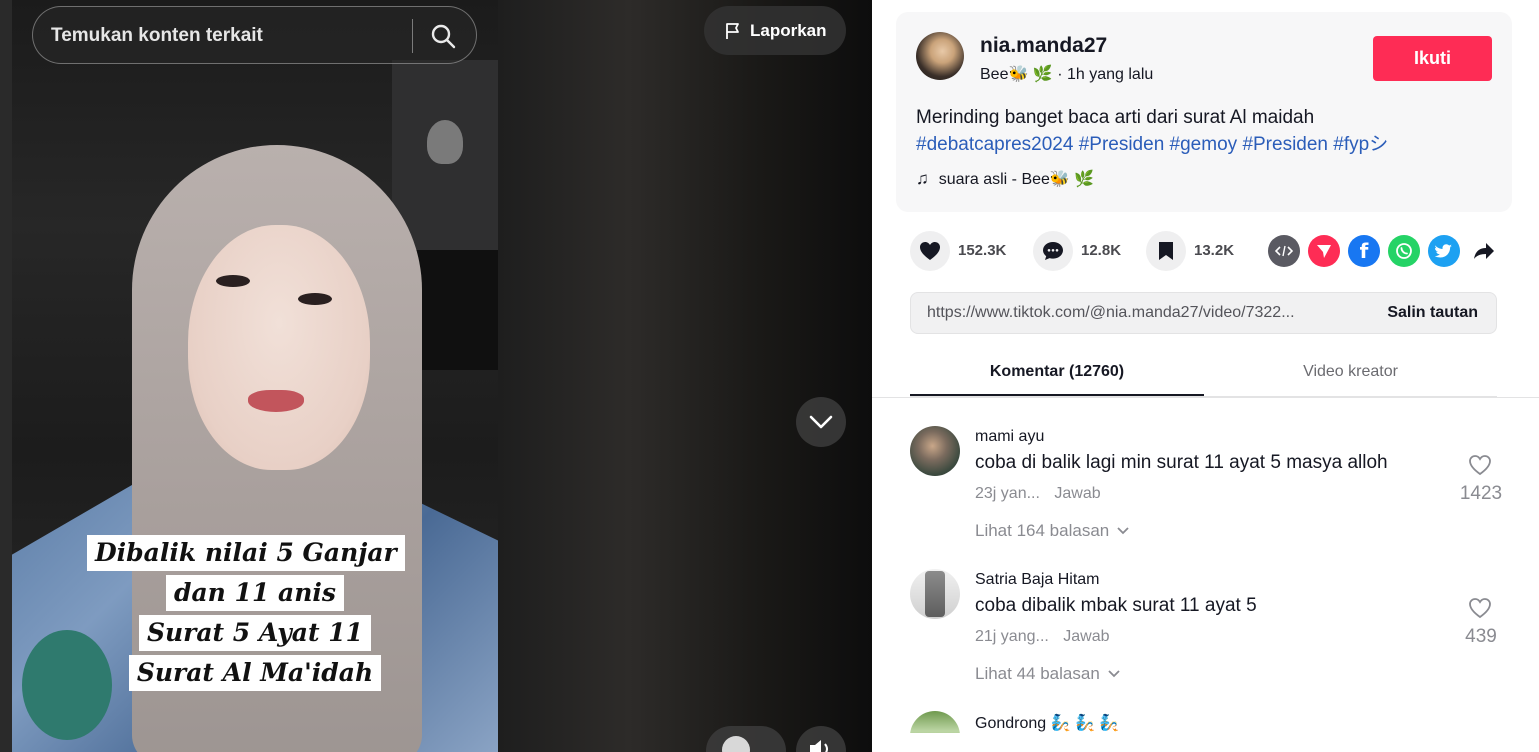  I want to click on post-time: · 1h yang lalu, so click(1105, 74).